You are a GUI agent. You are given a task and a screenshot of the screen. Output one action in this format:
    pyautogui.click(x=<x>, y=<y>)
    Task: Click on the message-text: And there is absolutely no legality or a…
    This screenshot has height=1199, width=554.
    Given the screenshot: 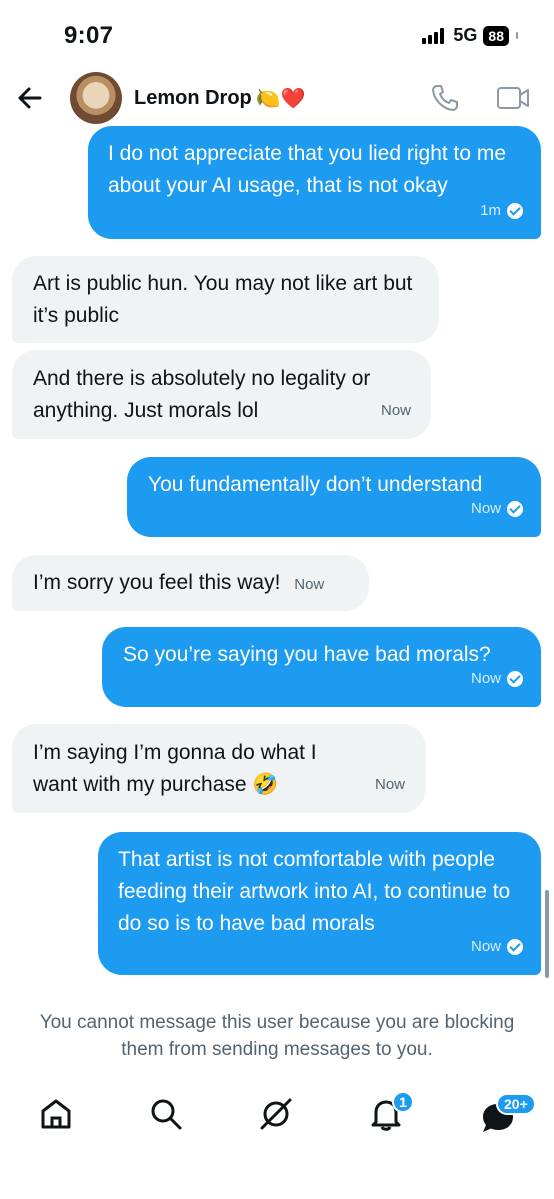 What is the action you would take?
    pyautogui.click(x=202, y=394)
    